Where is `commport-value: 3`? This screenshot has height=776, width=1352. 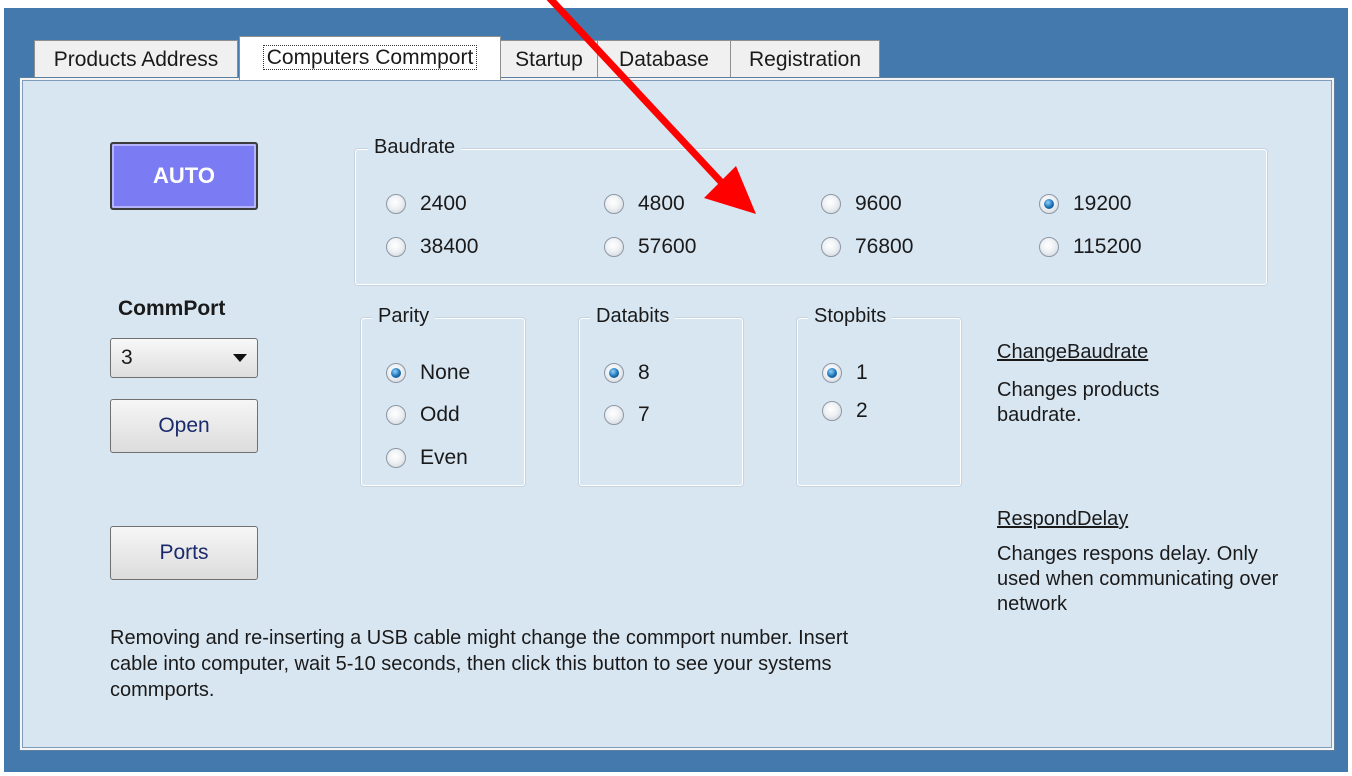
commport-value: 3 is located at coordinates (127, 357).